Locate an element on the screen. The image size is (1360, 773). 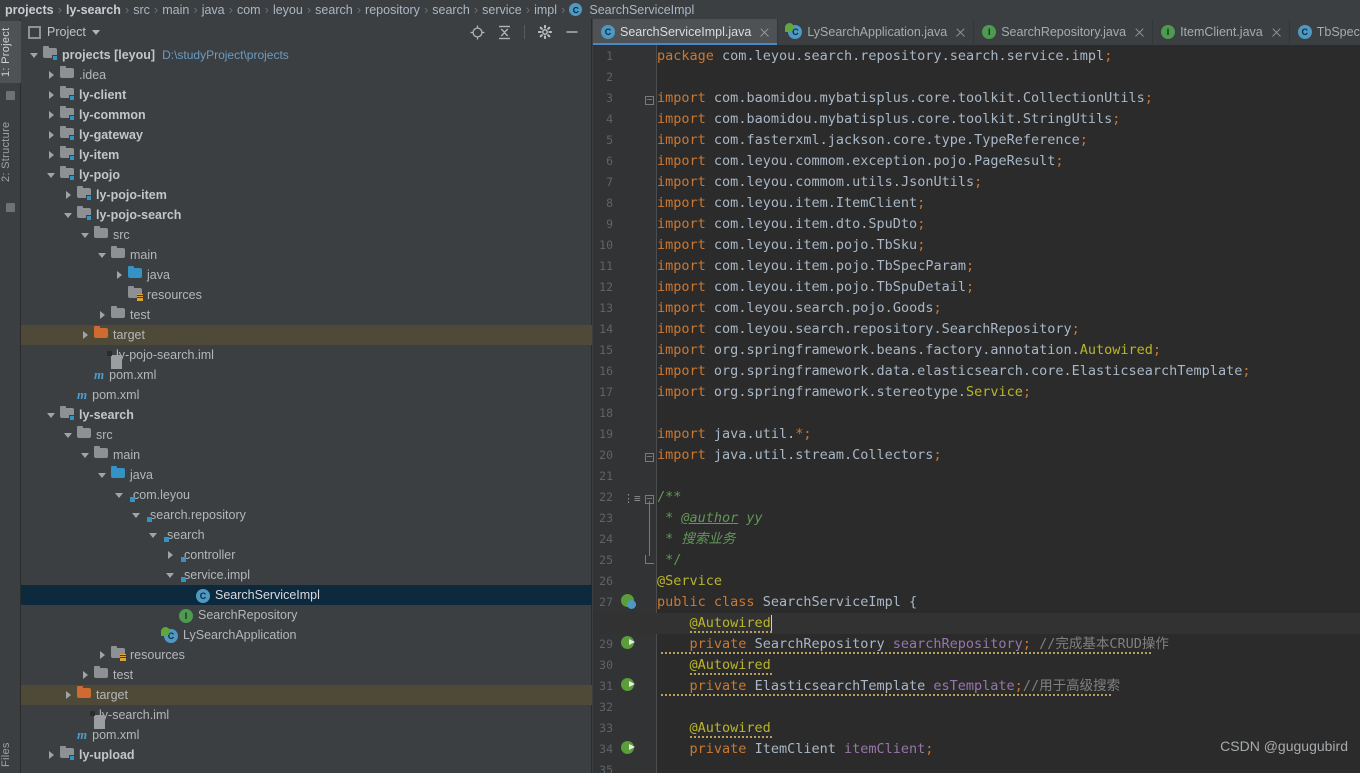
tree-item: ly-pojo-search.iml is located at coordinates (306, 357).